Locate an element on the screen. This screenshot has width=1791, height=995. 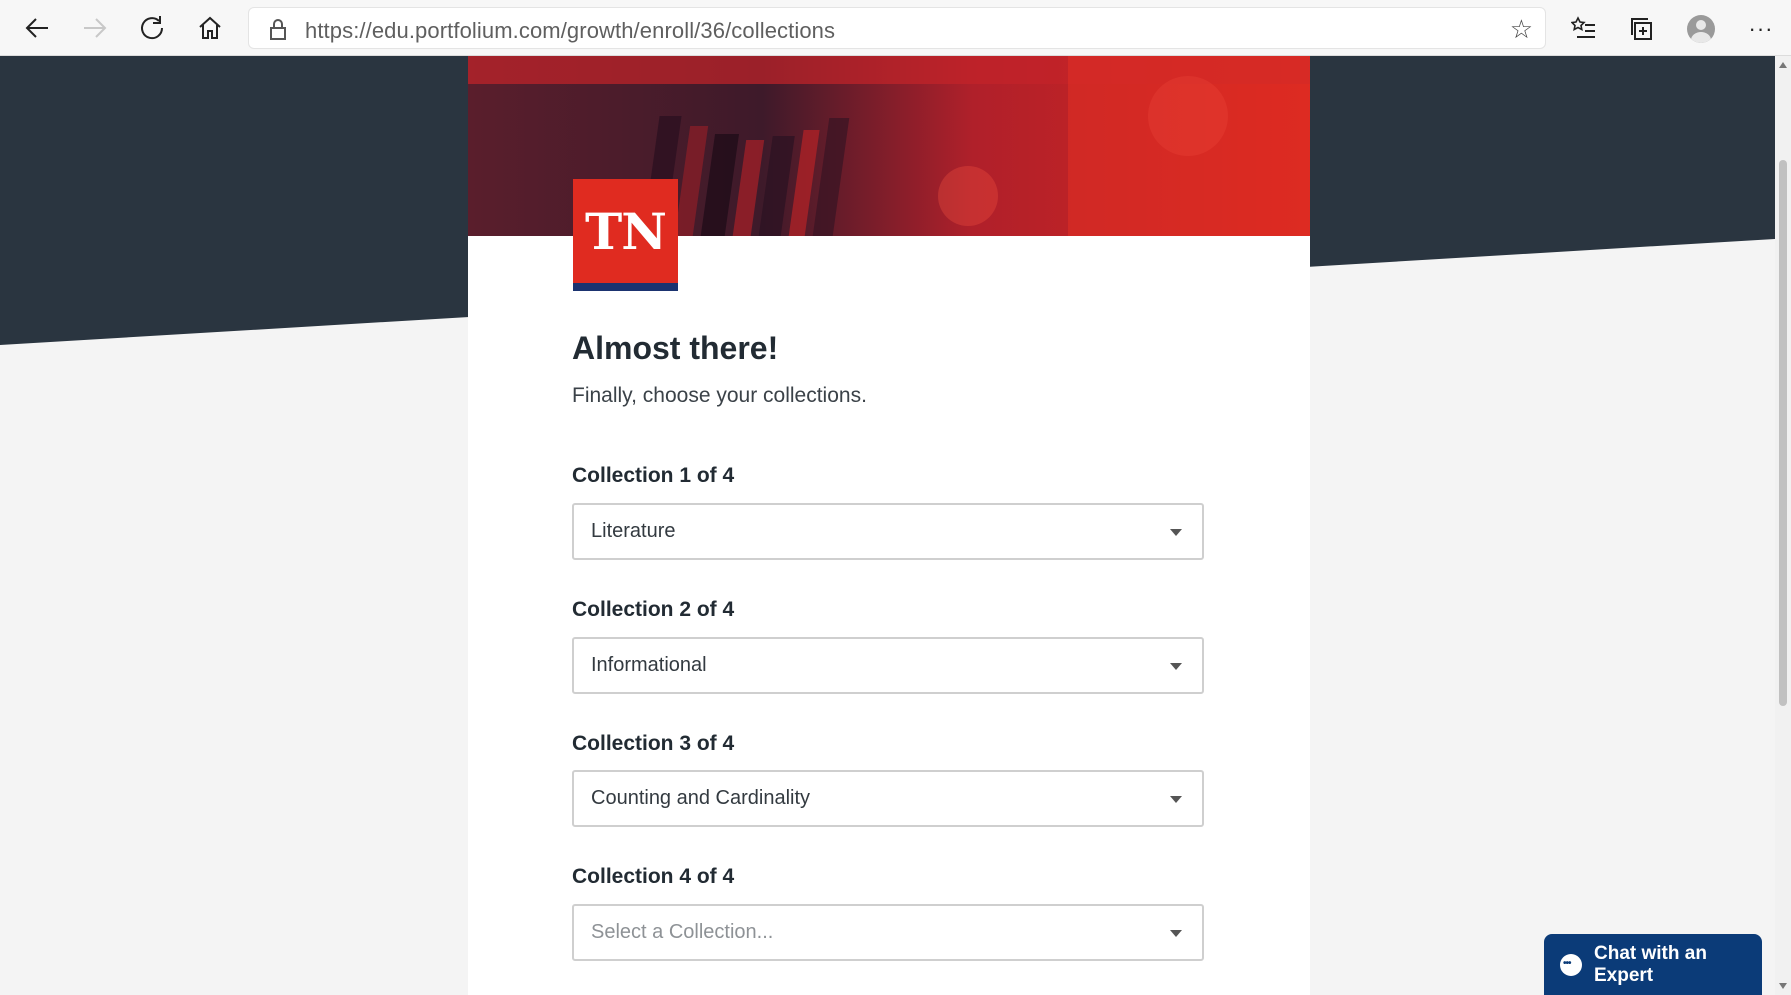
lock-icon is located at coordinates (278, 29).